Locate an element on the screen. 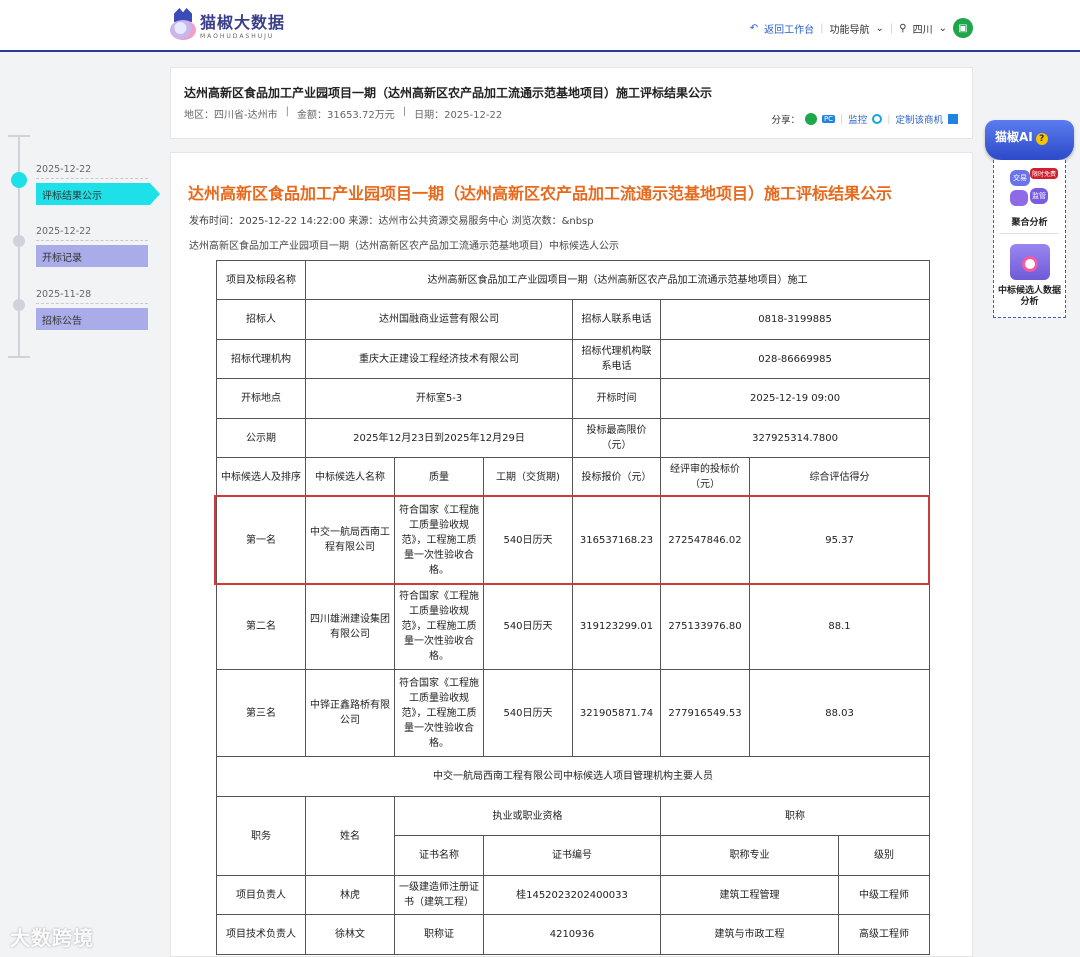 Image resolution: width=1080 pixels, height=957 pixels. candidate-reviewed: 272547846.02 is located at coordinates (705, 540).